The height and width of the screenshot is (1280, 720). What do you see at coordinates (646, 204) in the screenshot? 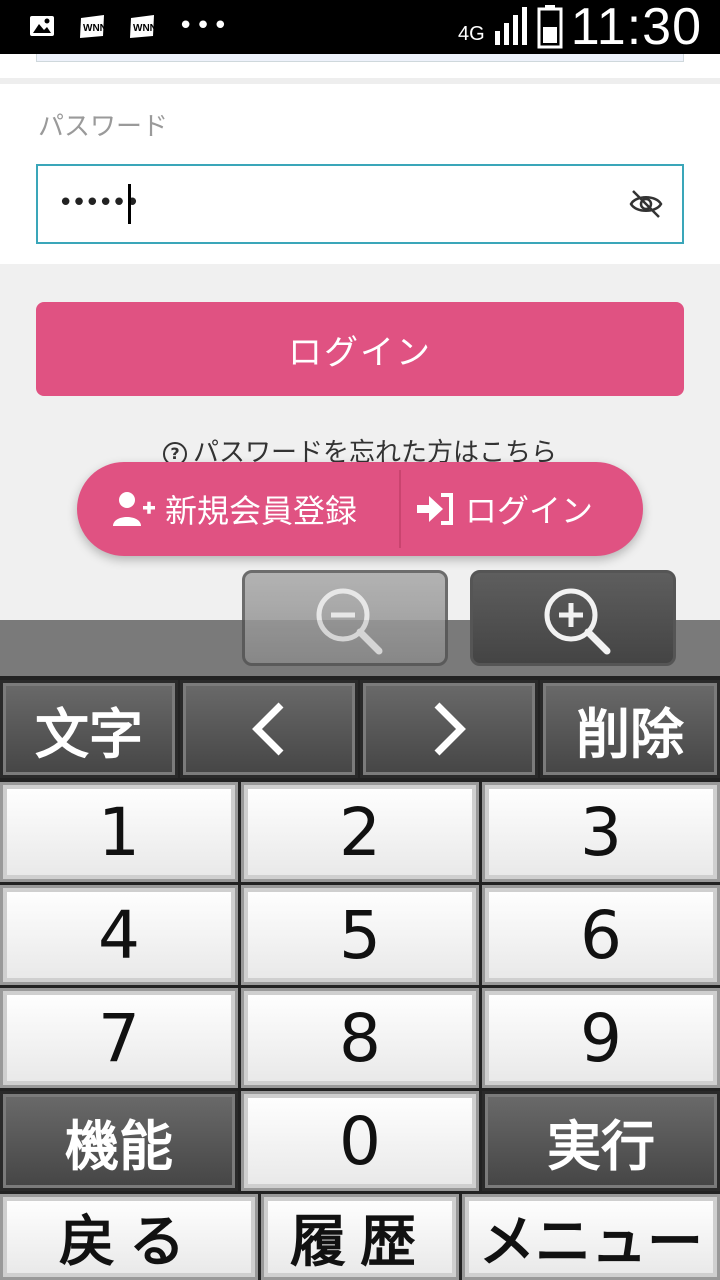
I see `eye-slash-icon` at bounding box center [646, 204].